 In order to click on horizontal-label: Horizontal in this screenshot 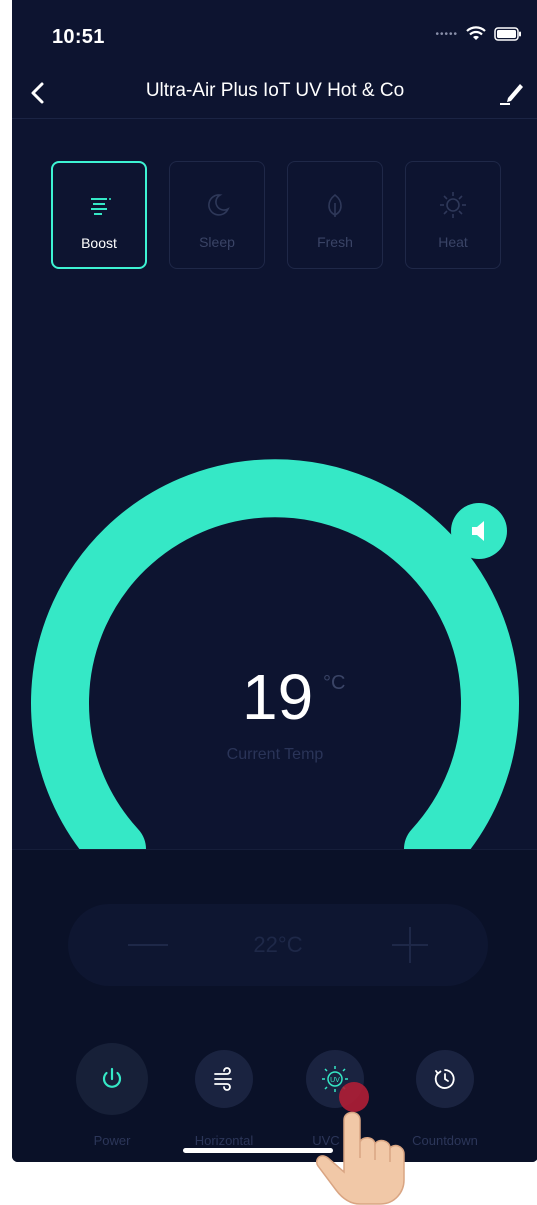, I will do `click(224, 1140)`.